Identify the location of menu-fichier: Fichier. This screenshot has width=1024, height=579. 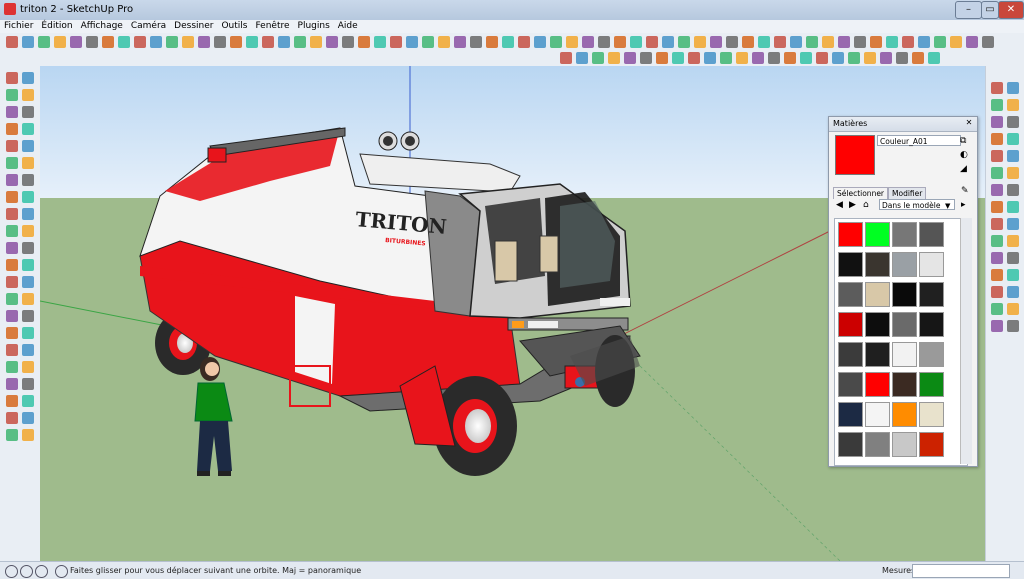
(18, 26).